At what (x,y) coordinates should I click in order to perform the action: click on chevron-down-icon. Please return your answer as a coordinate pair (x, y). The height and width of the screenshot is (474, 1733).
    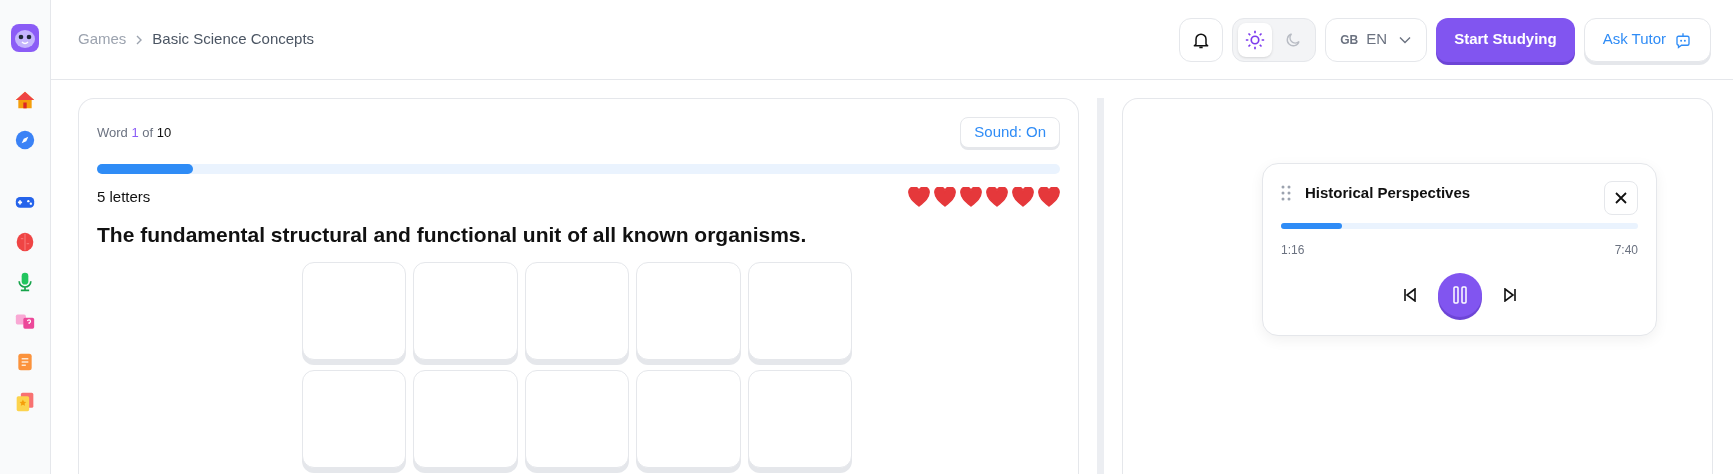
    Looking at the image, I should click on (1404, 39).